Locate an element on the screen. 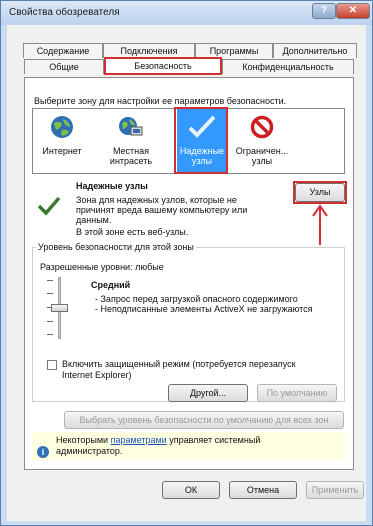 This screenshot has width=373, height=526. tab-programs: Программы is located at coordinates (234, 50).